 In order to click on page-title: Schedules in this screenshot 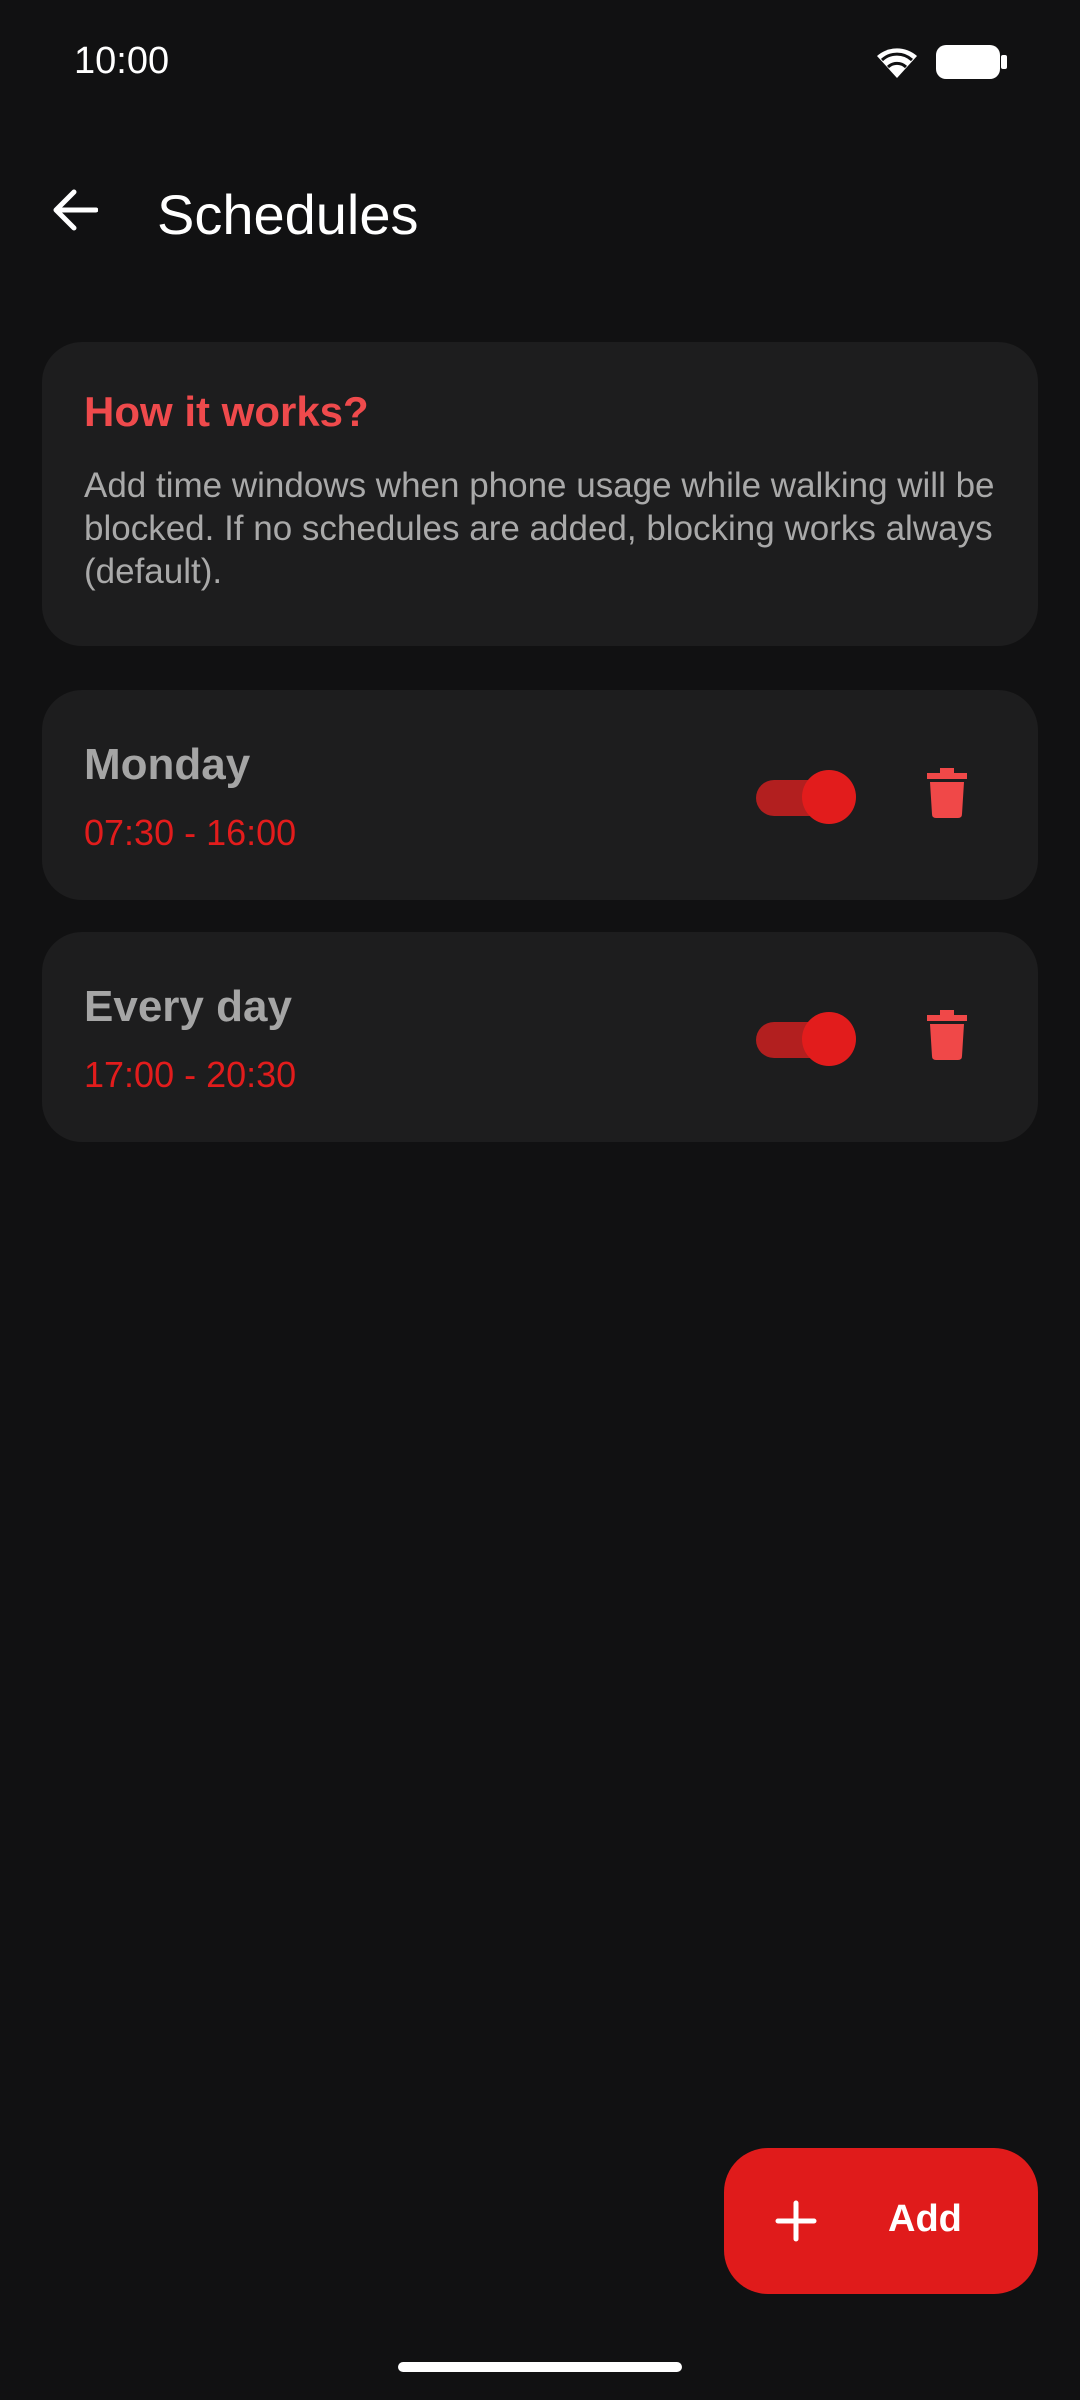, I will do `click(288, 214)`.